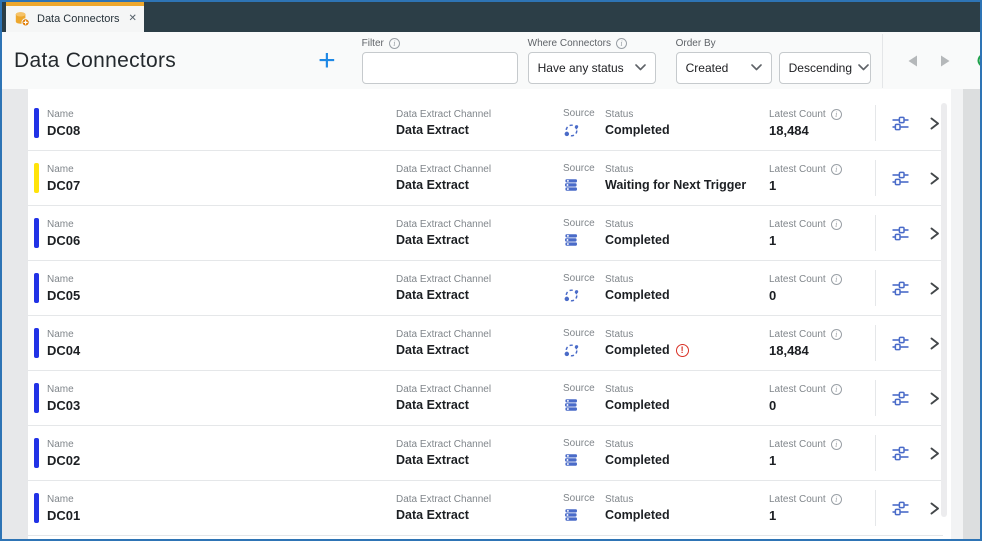  I want to click on status-warning-icon, so click(682, 350).